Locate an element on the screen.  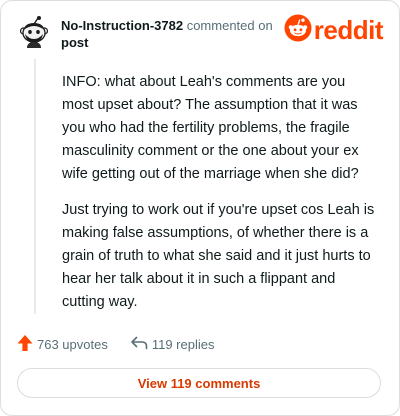
comment-meta: No-Instruction-3782 commented on post is located at coordinates (176, 34).